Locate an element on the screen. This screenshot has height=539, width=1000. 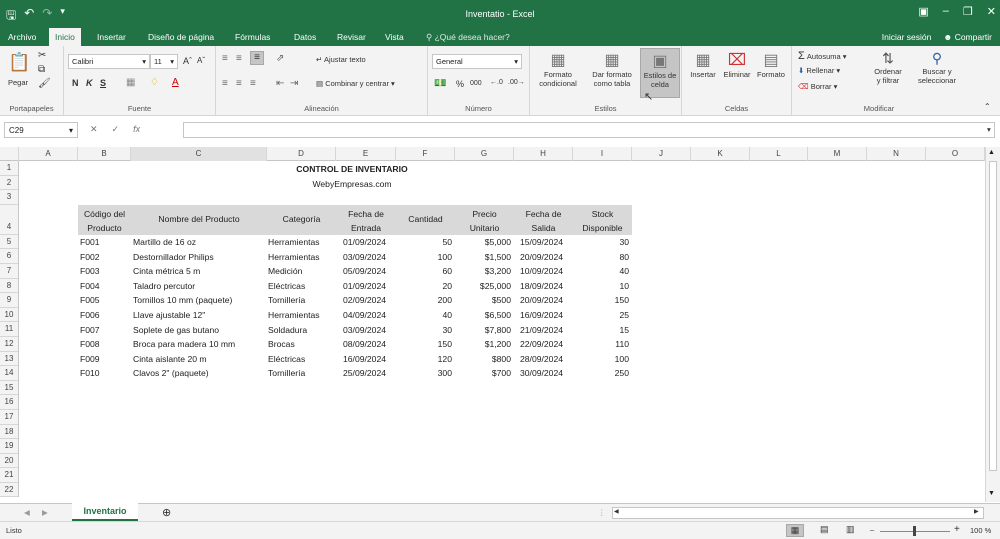
cell-unit-price: $7,800 is located at coordinates (484, 330).